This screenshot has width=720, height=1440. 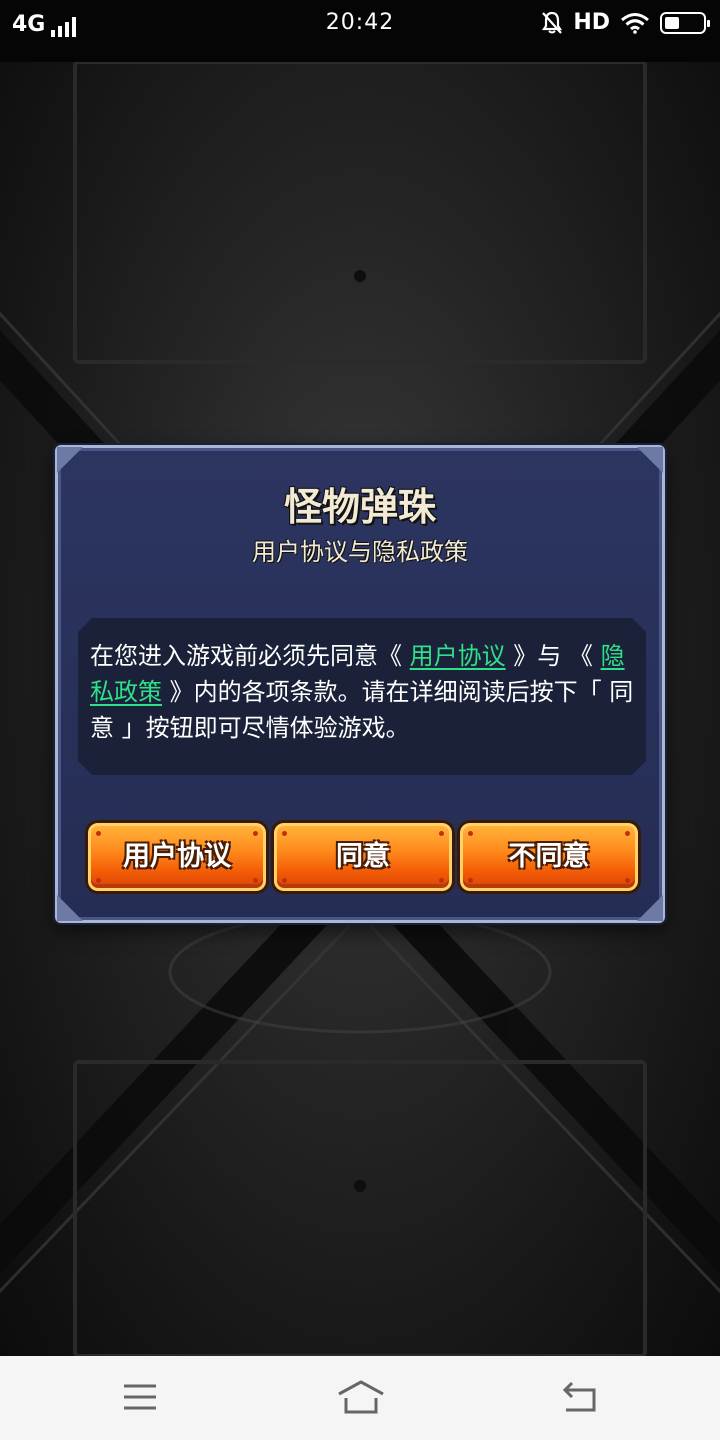 I want to click on body-text: 在您进入游戏前必须先同意《, so click(x=246, y=656).